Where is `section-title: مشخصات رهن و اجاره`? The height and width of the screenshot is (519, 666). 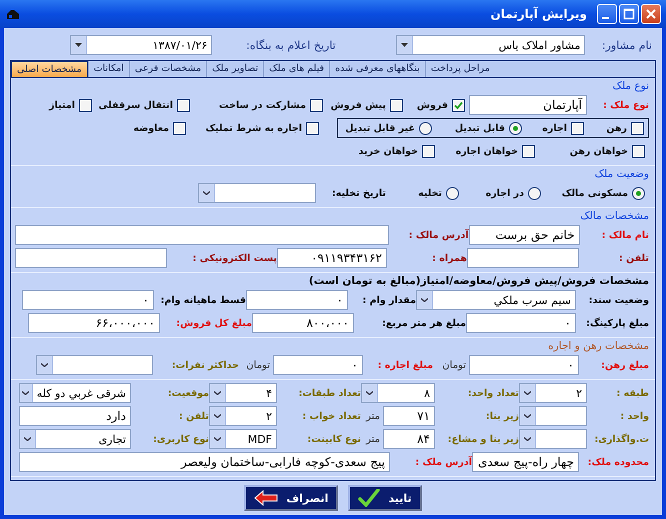
section-title: مشخصات رهن و اجاره is located at coordinates (598, 346).